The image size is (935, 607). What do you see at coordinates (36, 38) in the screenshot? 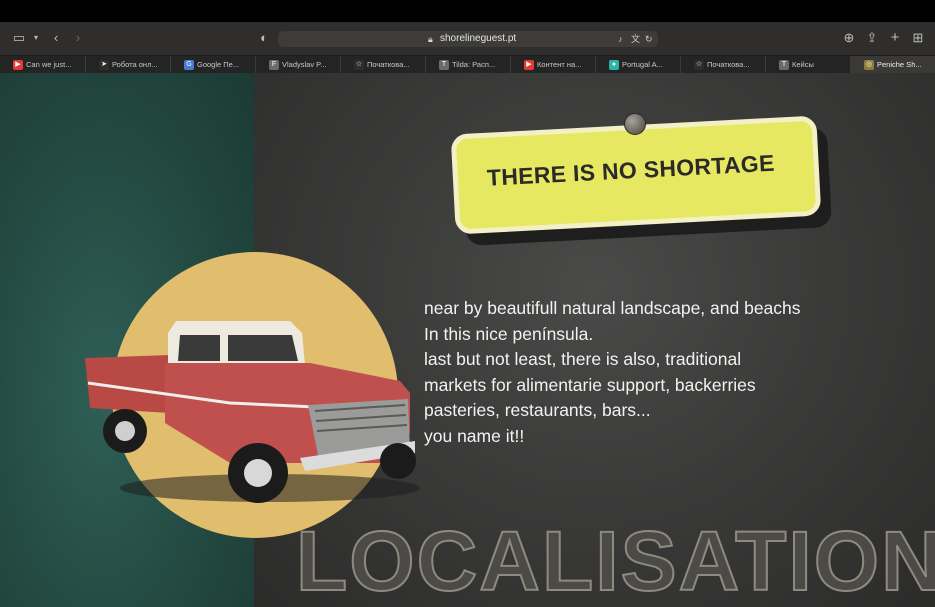
I see `chevron-down-icon: ▾` at bounding box center [36, 38].